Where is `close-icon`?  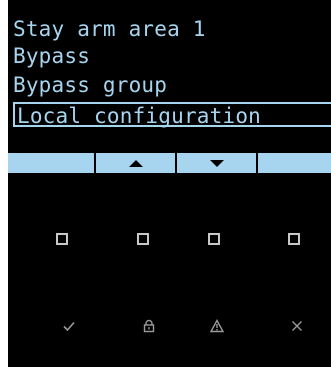 close-icon is located at coordinates (297, 326).